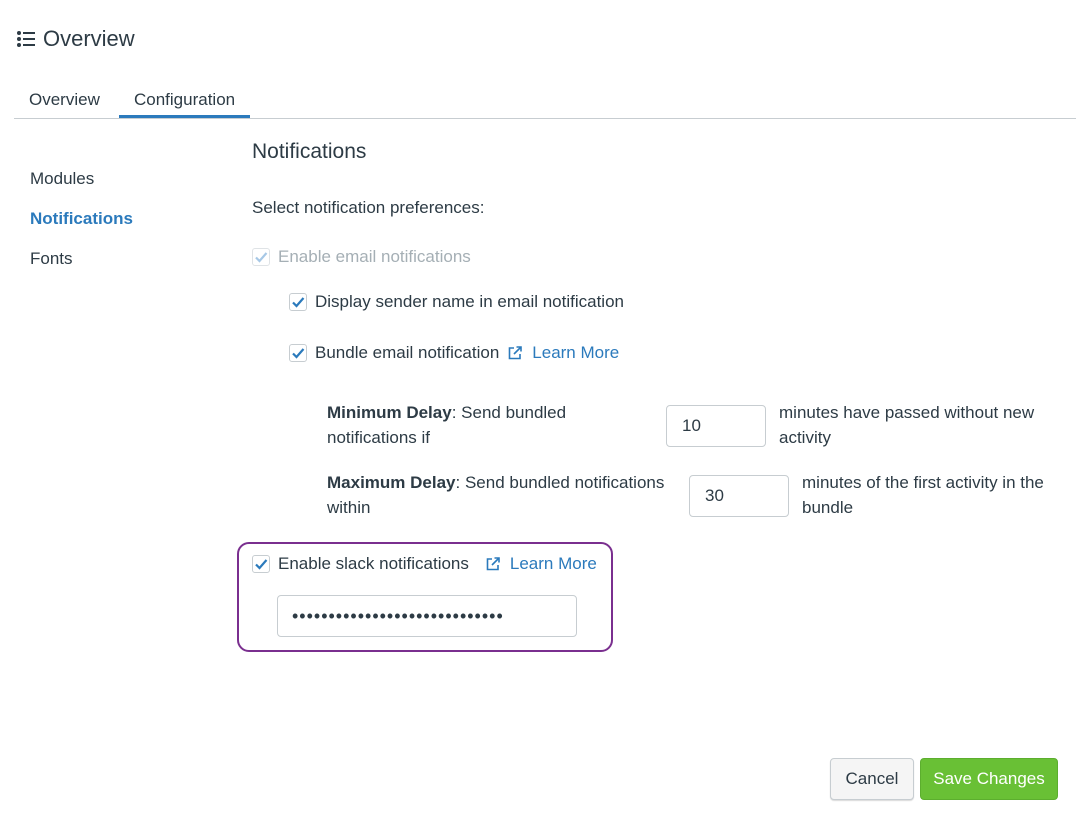 The width and height of the screenshot is (1092, 816). I want to click on min-delay-after-text: minutes have passed without new activity, so click(907, 425).